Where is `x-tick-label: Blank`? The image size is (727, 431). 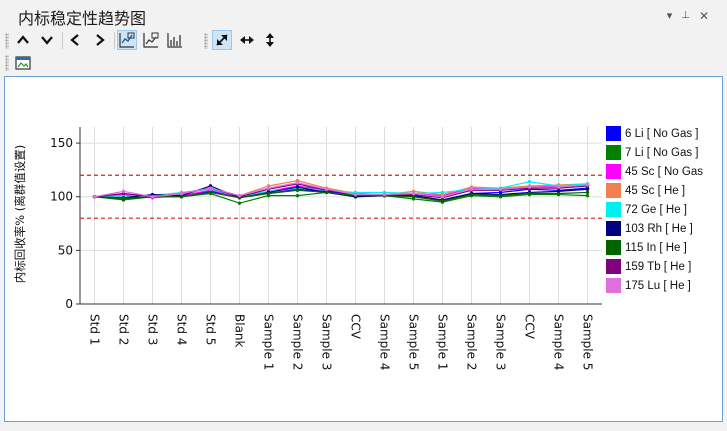
x-tick-label: Blank is located at coordinates (240, 331).